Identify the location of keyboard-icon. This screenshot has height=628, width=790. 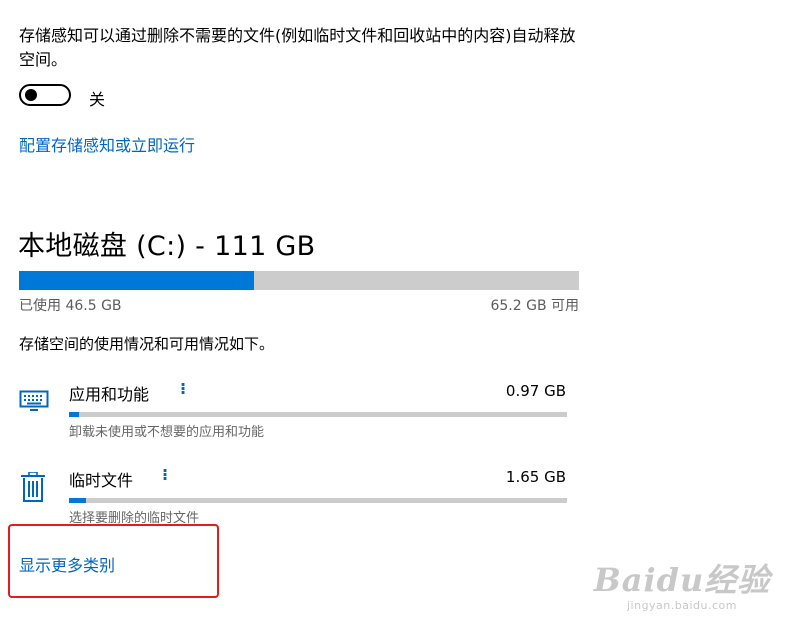
(34, 402).